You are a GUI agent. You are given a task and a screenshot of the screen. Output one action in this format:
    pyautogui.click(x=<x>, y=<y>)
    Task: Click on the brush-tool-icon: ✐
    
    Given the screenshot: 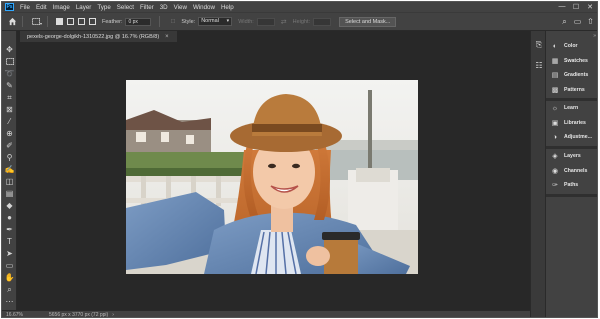 What is the action you would take?
    pyautogui.click(x=9, y=145)
    